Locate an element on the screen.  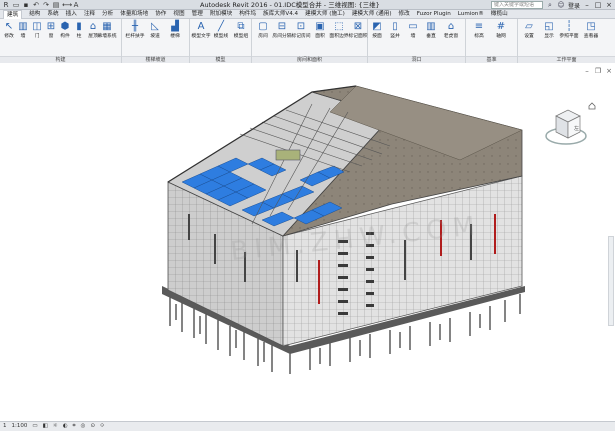
reveal-hidden-icon: ⟐ is located at coordinates (102, 426).